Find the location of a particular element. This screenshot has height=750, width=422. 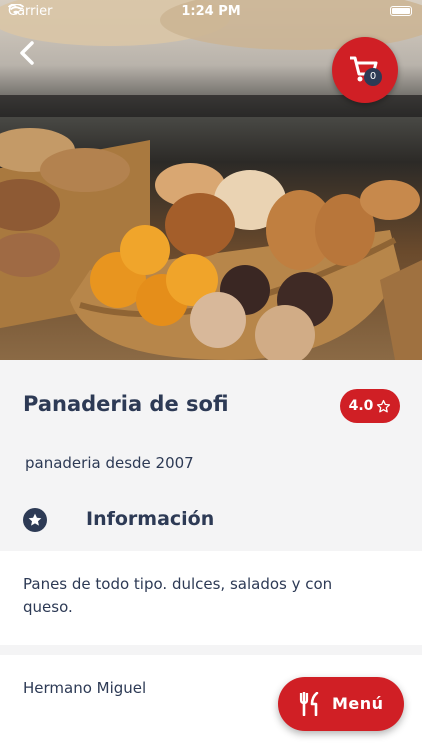

cart-count-badge: 0 is located at coordinates (373, 77).